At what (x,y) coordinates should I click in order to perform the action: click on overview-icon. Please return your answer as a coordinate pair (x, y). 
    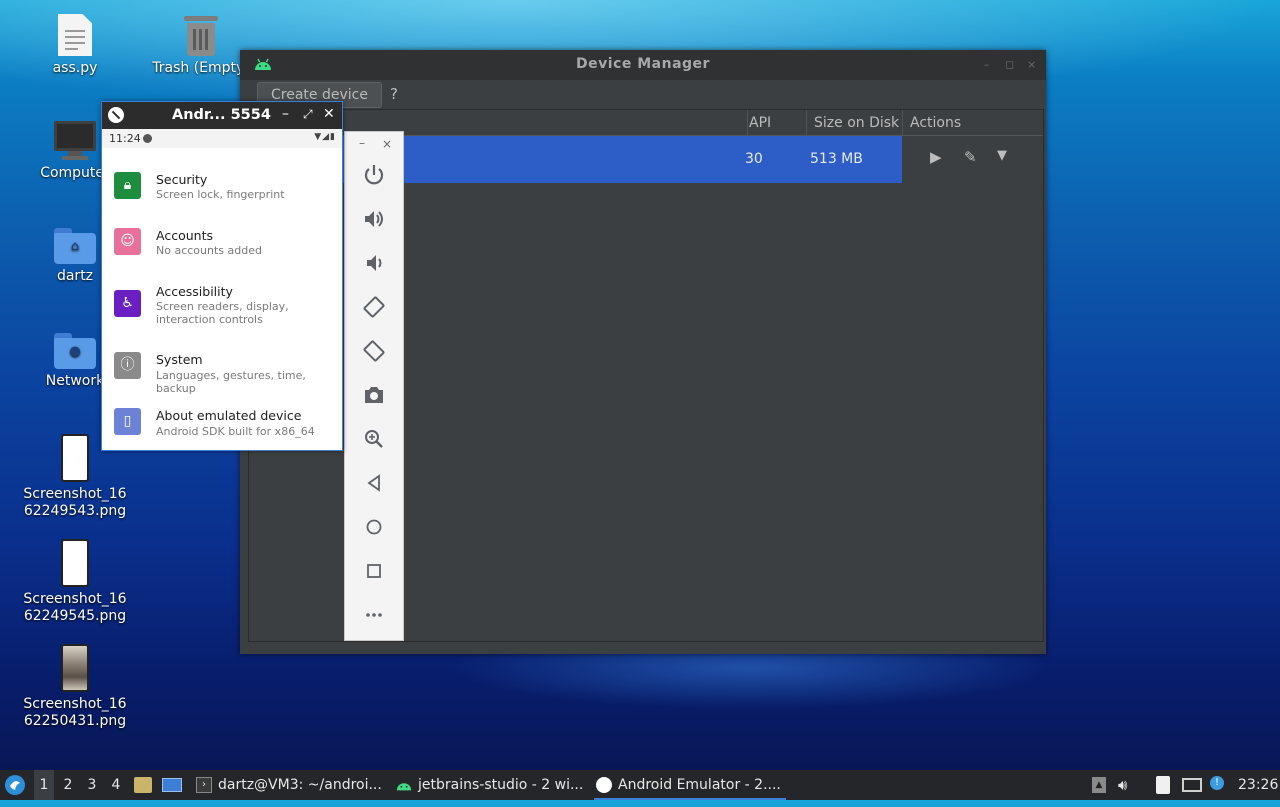
    Looking at the image, I should click on (374, 571).